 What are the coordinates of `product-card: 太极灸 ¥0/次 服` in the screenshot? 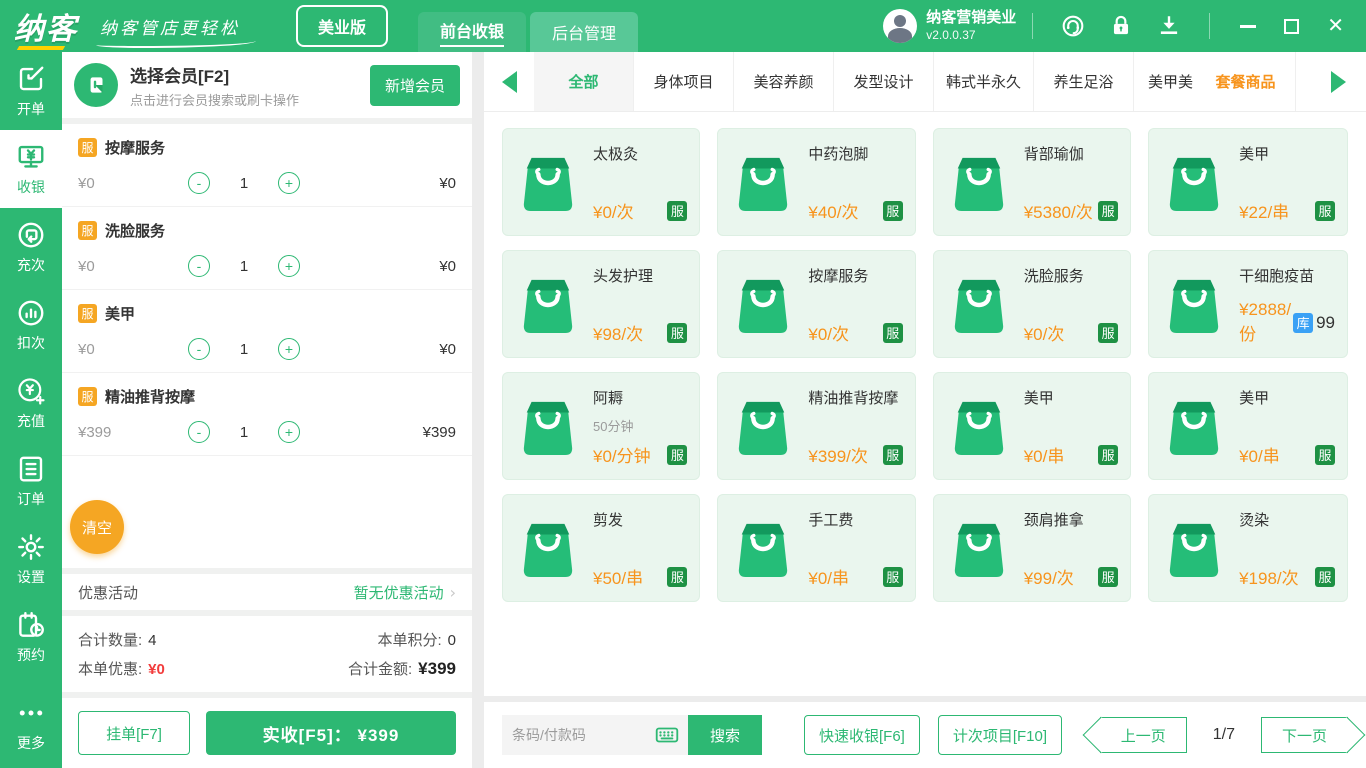 It's located at (601, 182).